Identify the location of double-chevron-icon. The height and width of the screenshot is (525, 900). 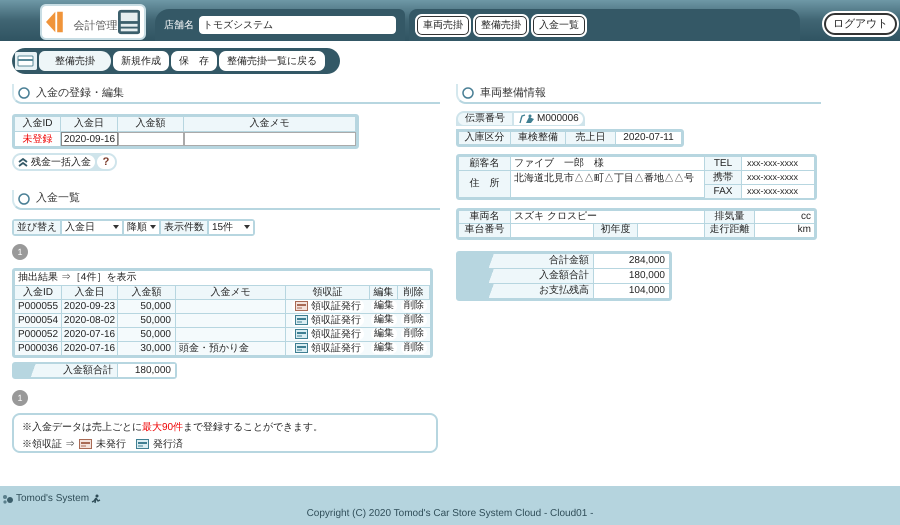
(23, 162).